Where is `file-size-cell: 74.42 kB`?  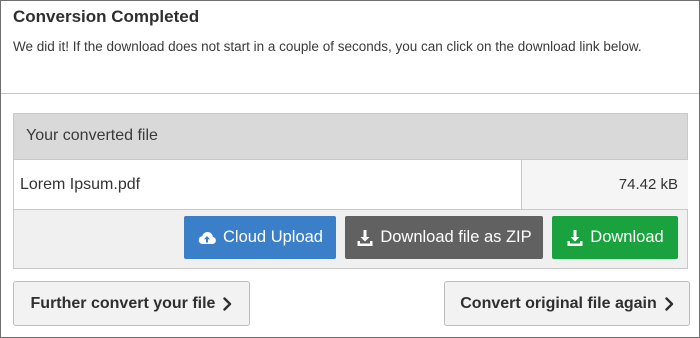
file-size-cell: 74.42 kB is located at coordinates (604, 184).